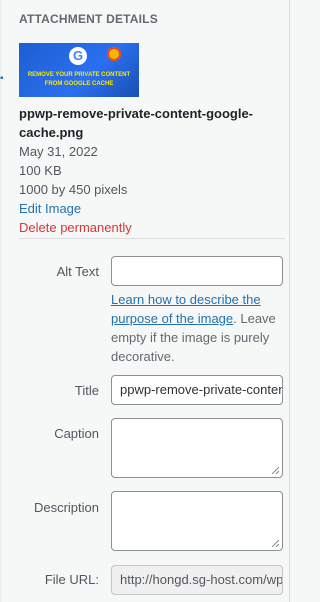 This screenshot has height=602, width=320. Describe the element at coordinates (275, 470) in the screenshot. I see `caption-resize-handle` at that location.